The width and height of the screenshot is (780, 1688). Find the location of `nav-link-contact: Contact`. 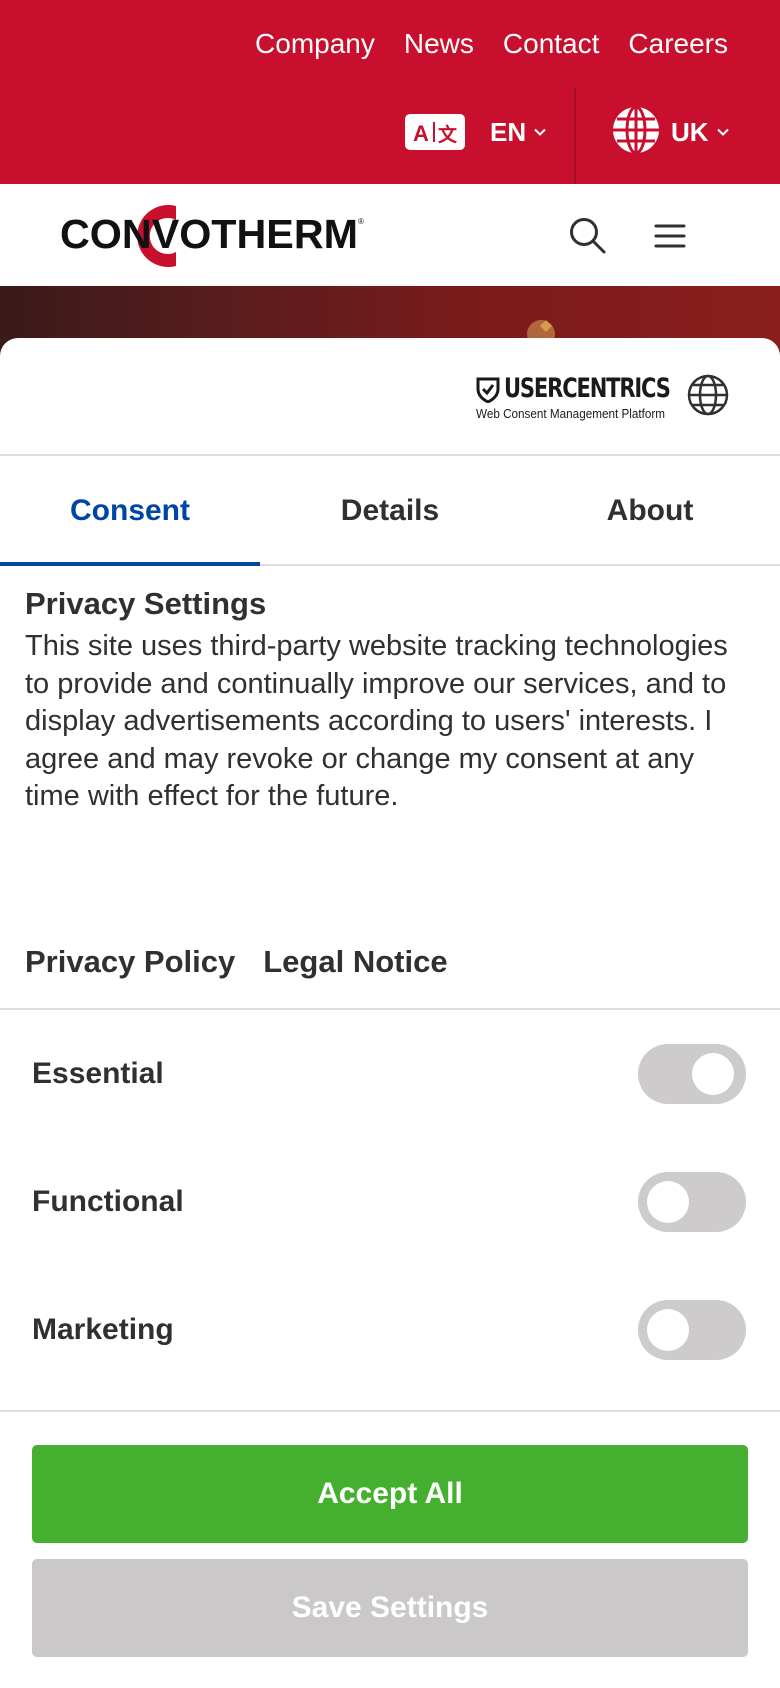

nav-link-contact: Contact is located at coordinates (551, 44).